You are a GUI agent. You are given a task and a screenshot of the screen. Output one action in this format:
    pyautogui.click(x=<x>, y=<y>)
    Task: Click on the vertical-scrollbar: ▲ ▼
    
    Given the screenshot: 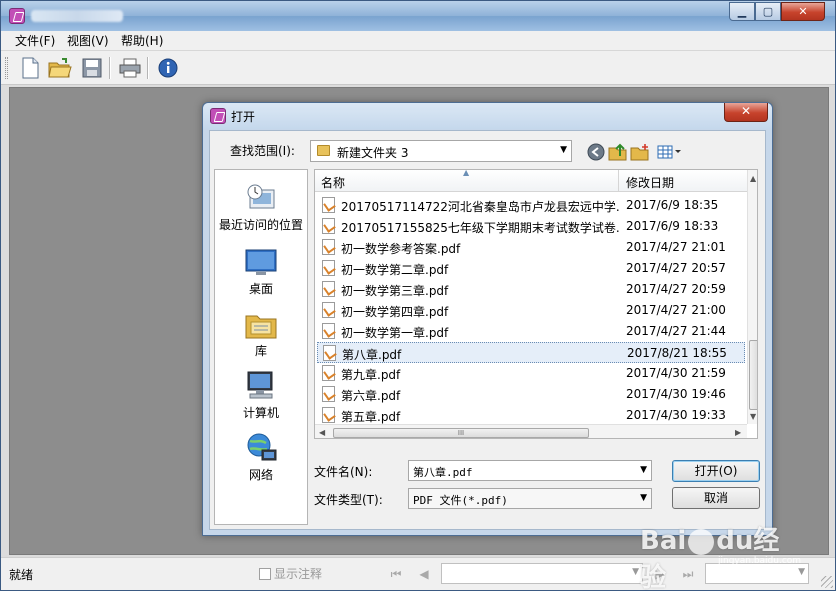 What is the action you would take?
    pyautogui.click(x=752, y=297)
    